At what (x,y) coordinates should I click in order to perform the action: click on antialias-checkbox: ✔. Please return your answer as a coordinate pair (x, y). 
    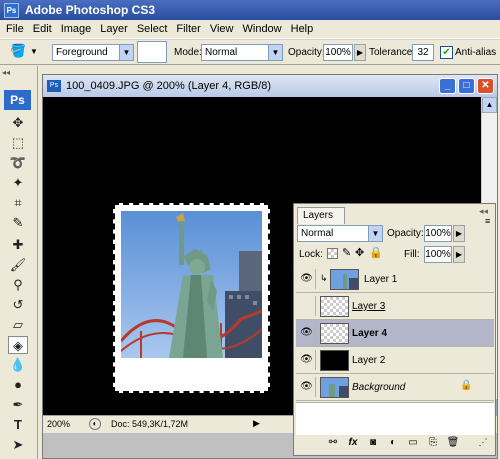
    Looking at the image, I should click on (446, 52).